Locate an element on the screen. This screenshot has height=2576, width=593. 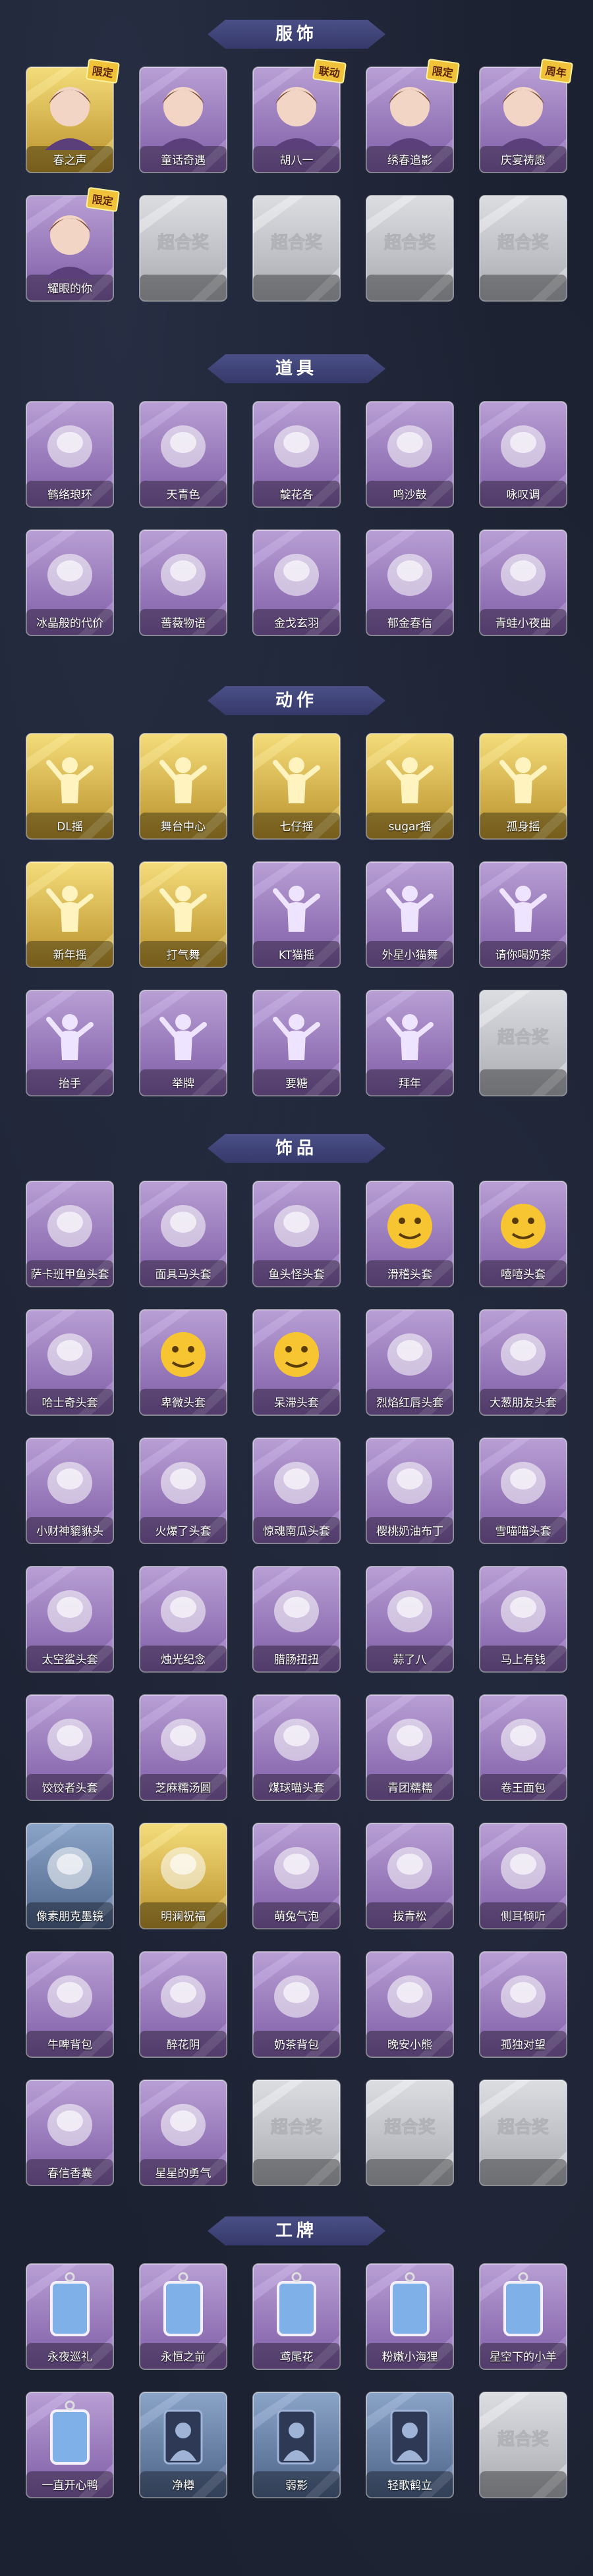
reward-item: 像素朋克墨镜 is located at coordinates (70, 1876).